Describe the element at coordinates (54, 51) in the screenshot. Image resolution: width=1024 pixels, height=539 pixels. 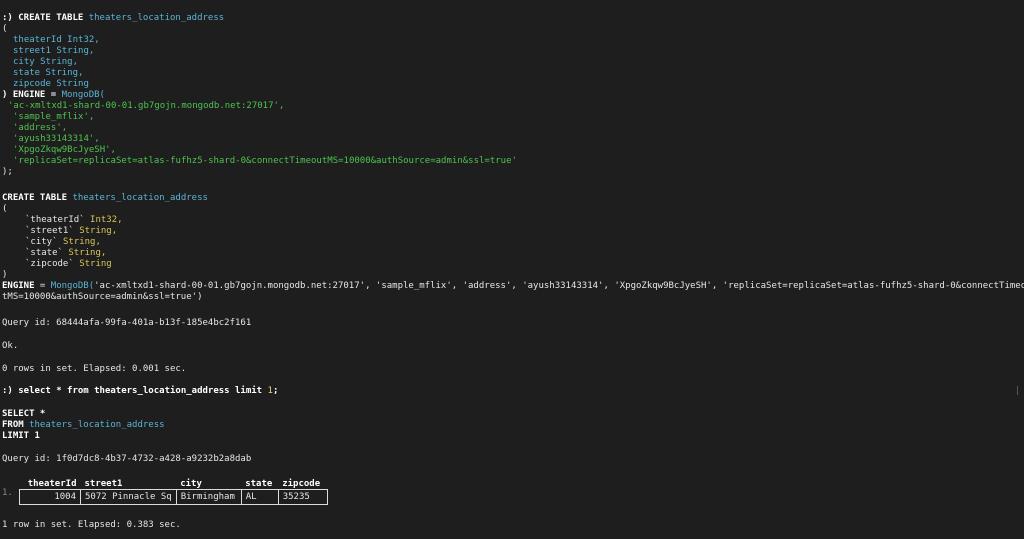
I see `column-def: street1 String,` at that location.